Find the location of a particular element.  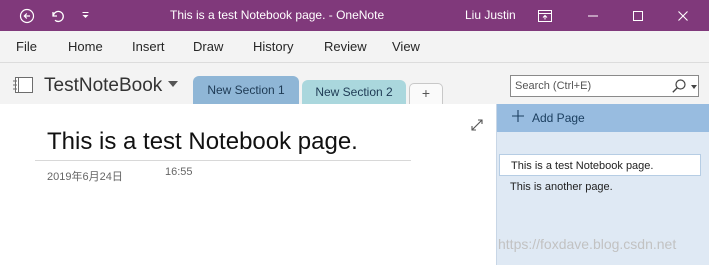

notebook-icon is located at coordinates (23, 85).